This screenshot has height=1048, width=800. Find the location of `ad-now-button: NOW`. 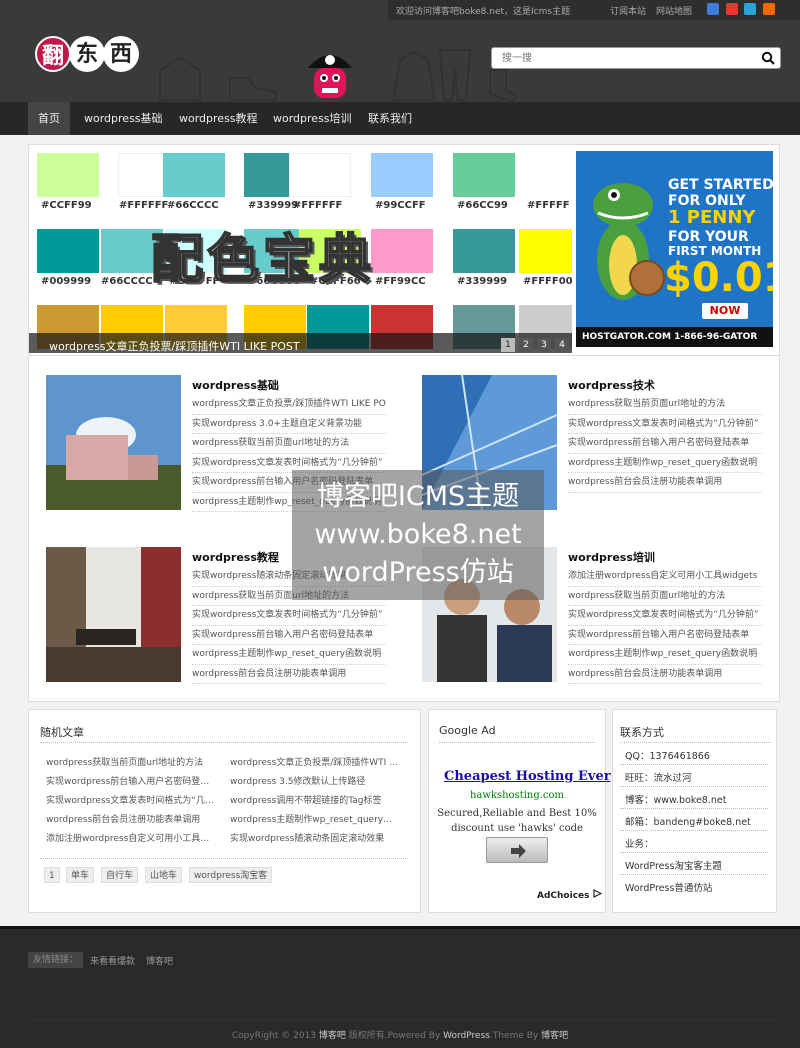

ad-now-button: NOW is located at coordinates (725, 311).